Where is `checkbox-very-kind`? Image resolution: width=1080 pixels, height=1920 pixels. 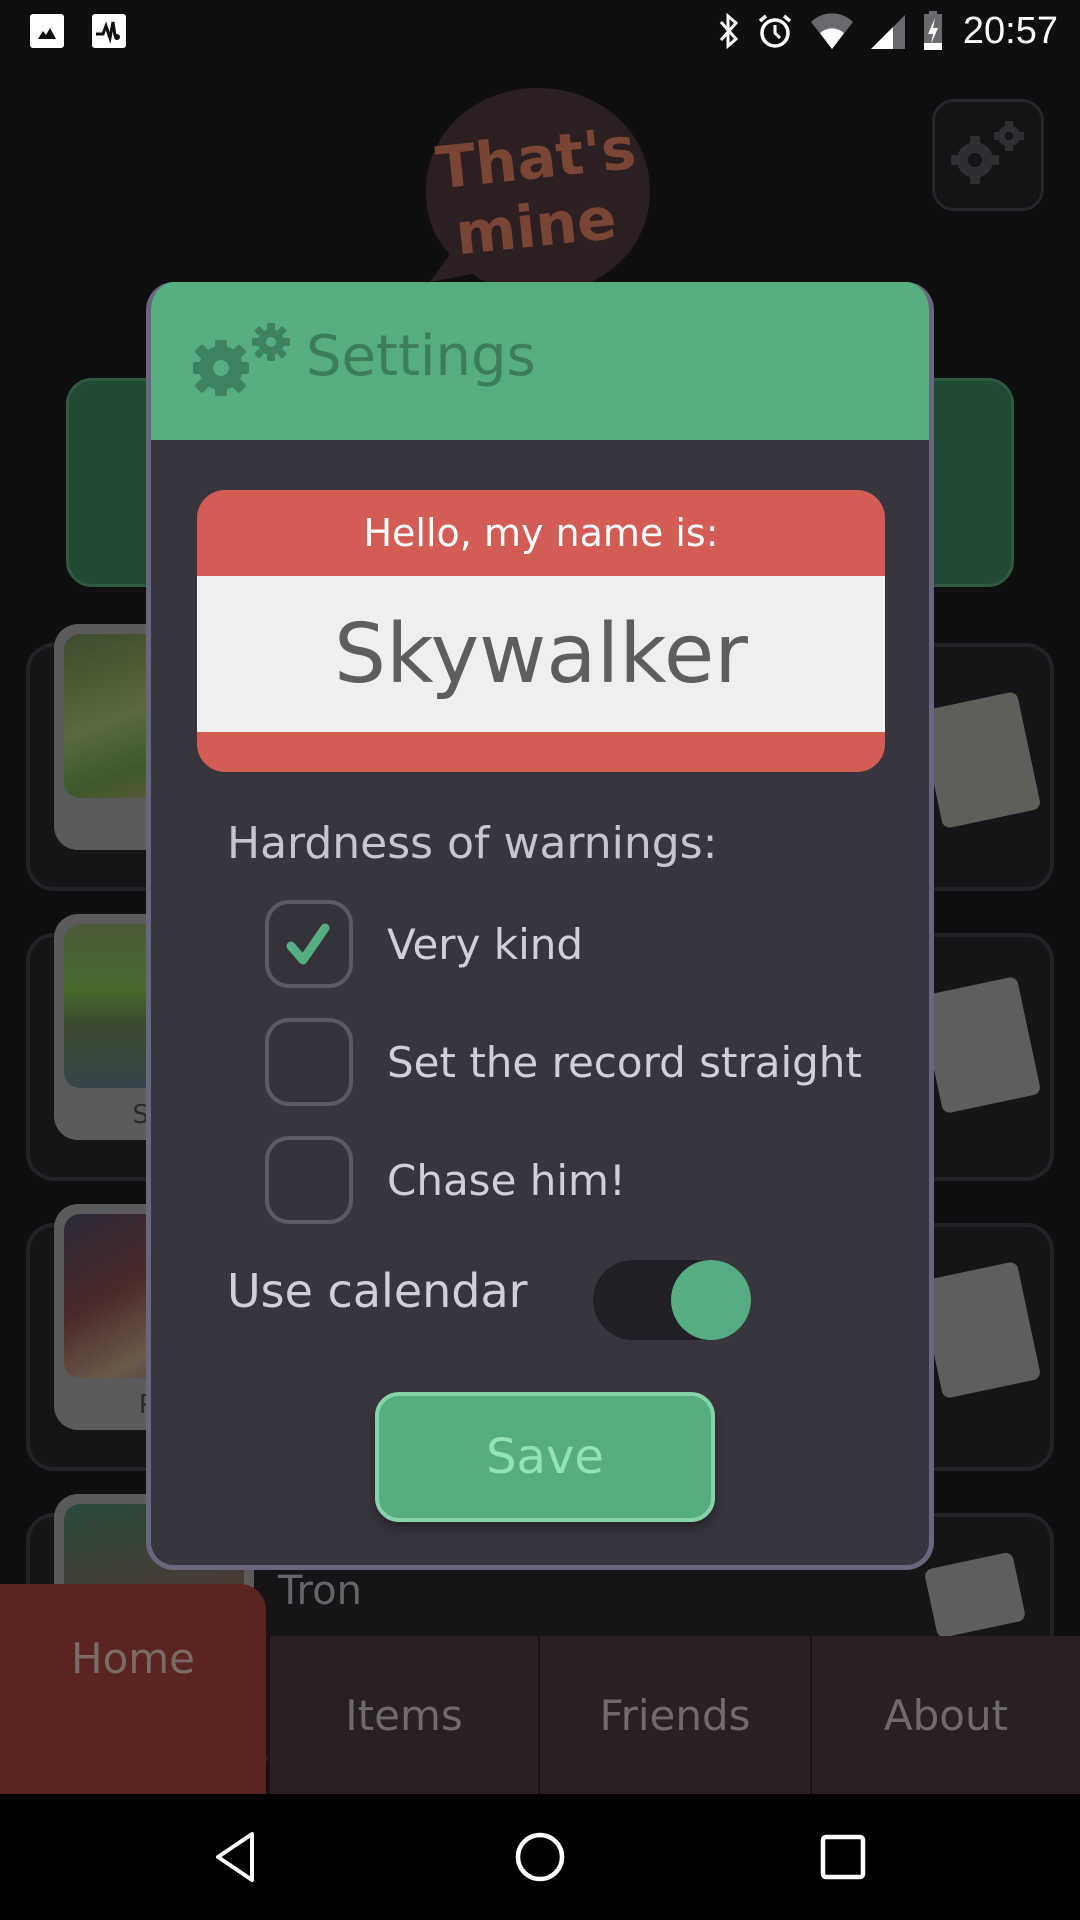
checkbox-very-kind is located at coordinates (309, 944).